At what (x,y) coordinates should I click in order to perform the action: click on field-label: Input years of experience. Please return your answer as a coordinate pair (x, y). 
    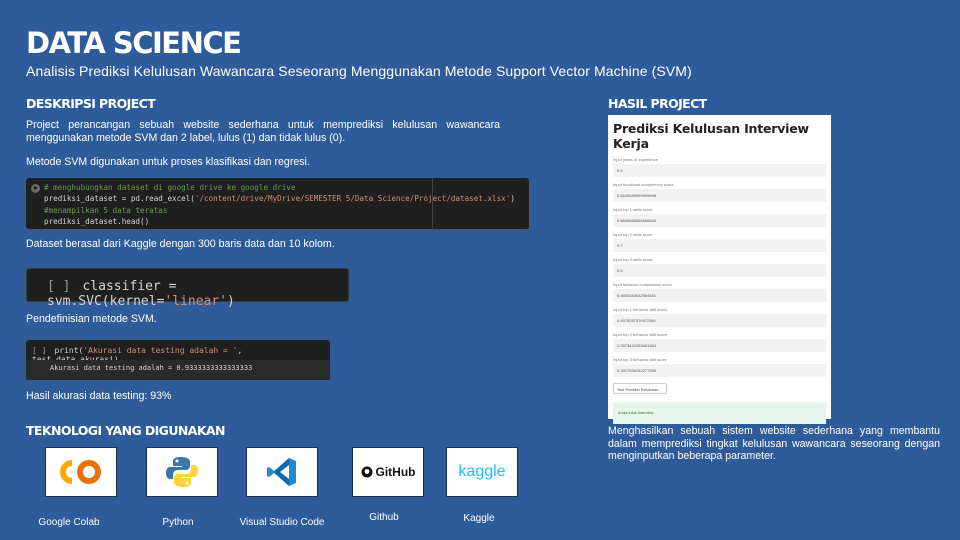
    Looking at the image, I should click on (635, 159).